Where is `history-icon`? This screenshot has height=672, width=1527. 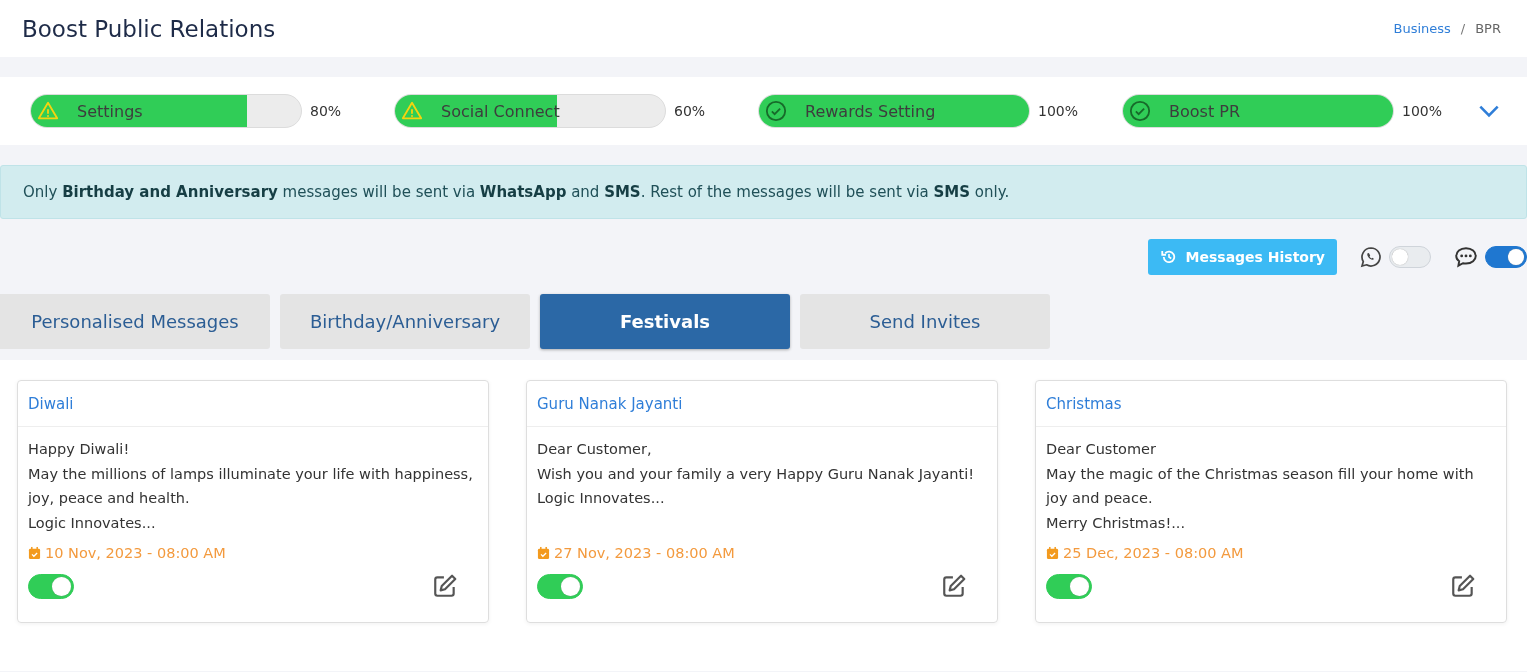
history-icon is located at coordinates (1168, 257).